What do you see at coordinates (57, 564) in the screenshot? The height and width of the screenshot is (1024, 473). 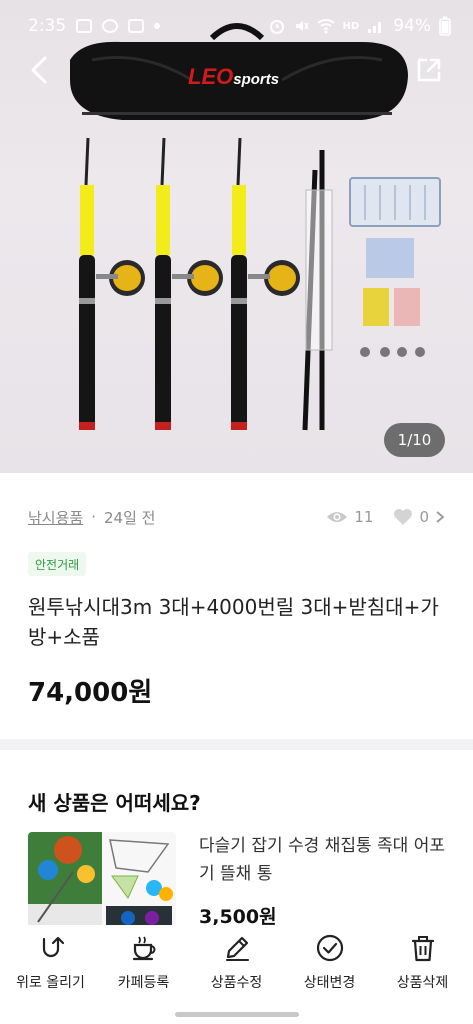 I see `safe-trade-badge: 안전거래` at bounding box center [57, 564].